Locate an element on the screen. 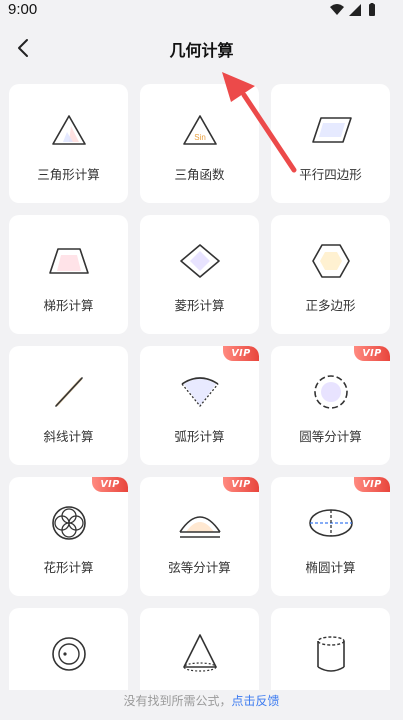 The height and width of the screenshot is (720, 403). card-circle-division: VIP 圆等分计算 is located at coordinates (330, 405).